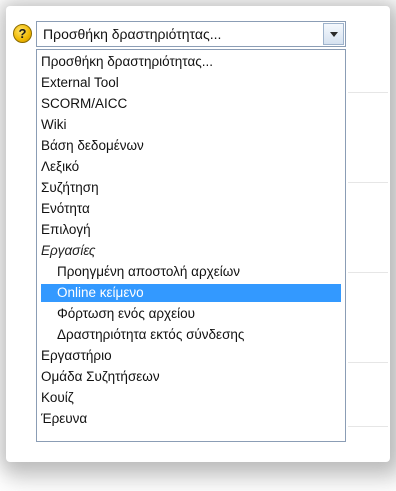 Image resolution: width=396 pixels, height=491 pixels. What do you see at coordinates (191, 104) in the screenshot?
I see `option-scorm: SCORM/AICC` at bounding box center [191, 104].